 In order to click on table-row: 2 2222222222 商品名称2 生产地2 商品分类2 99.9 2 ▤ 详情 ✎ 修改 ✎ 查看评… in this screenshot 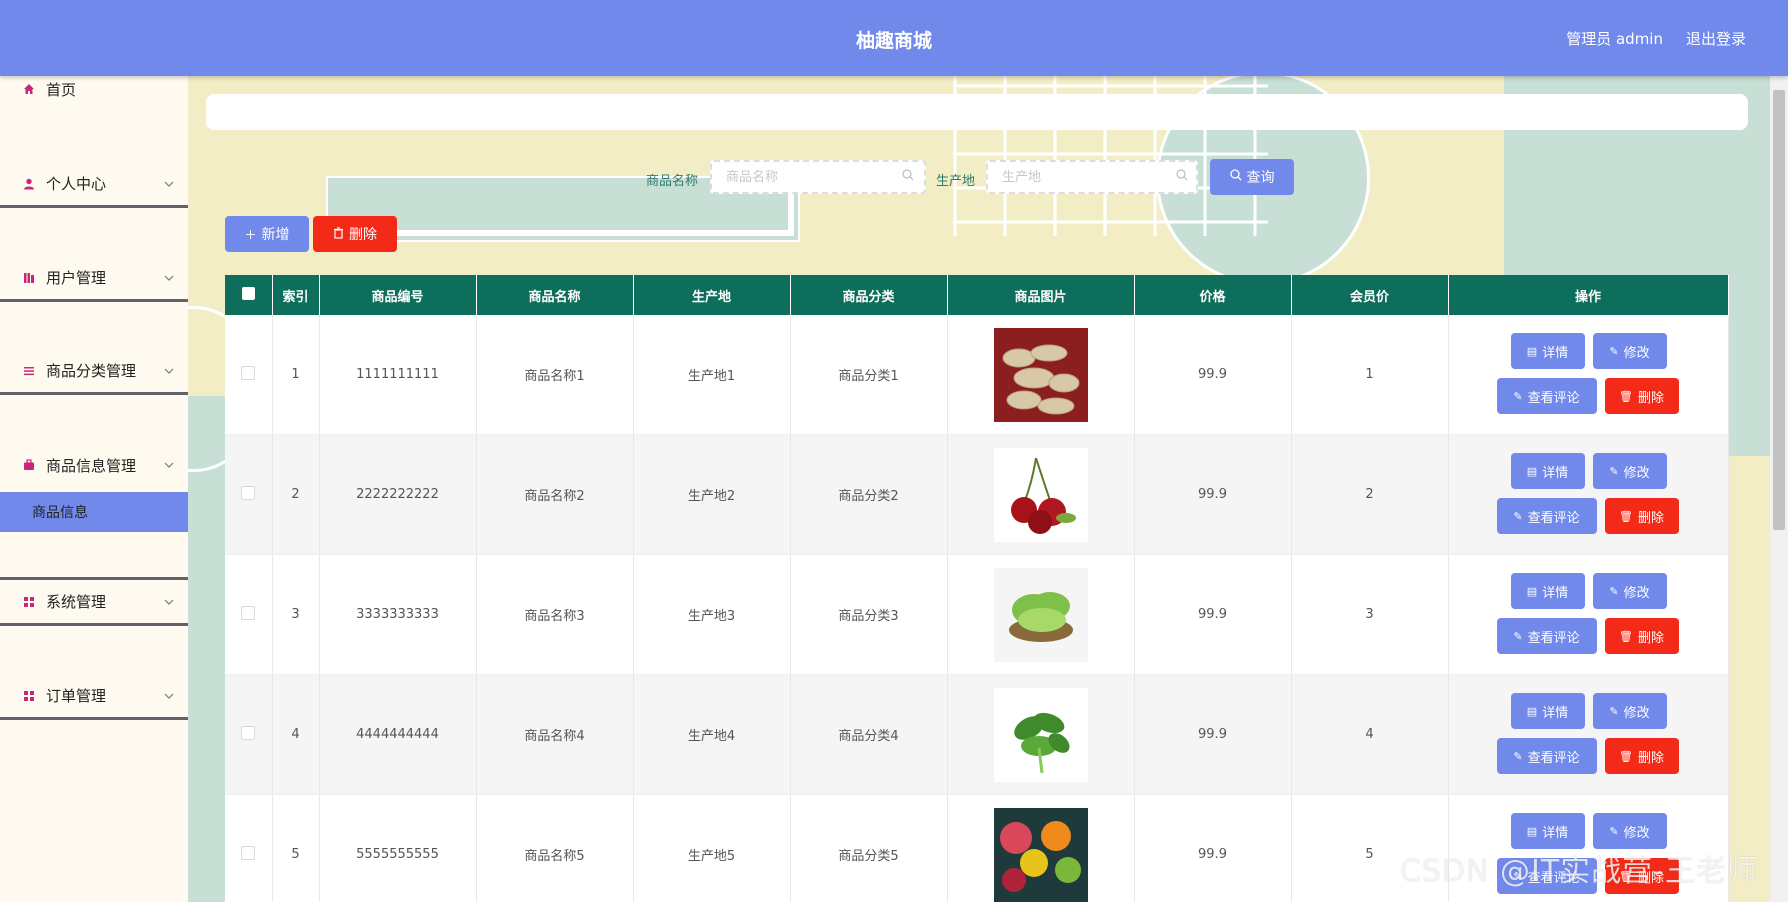, I will do `click(977, 494)`.